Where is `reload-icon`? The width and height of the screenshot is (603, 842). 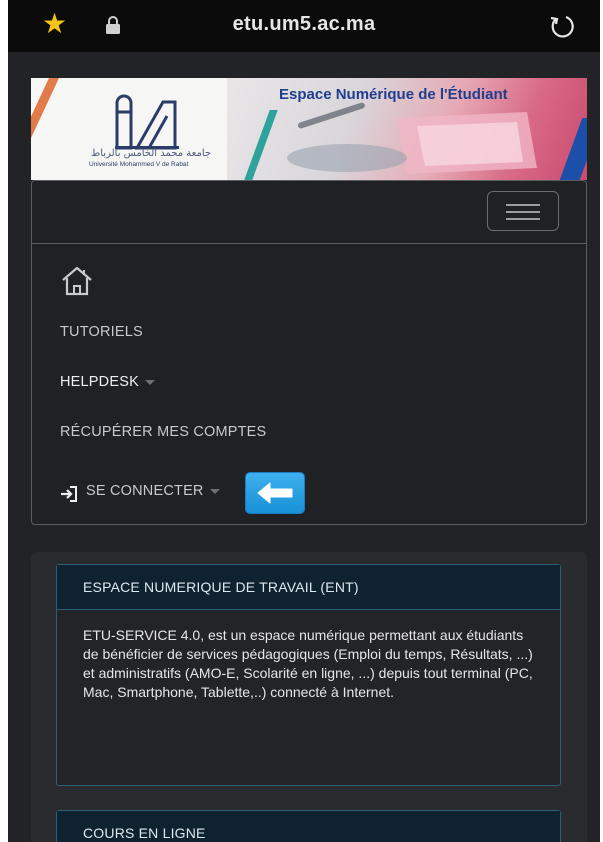
reload-icon is located at coordinates (562, 27).